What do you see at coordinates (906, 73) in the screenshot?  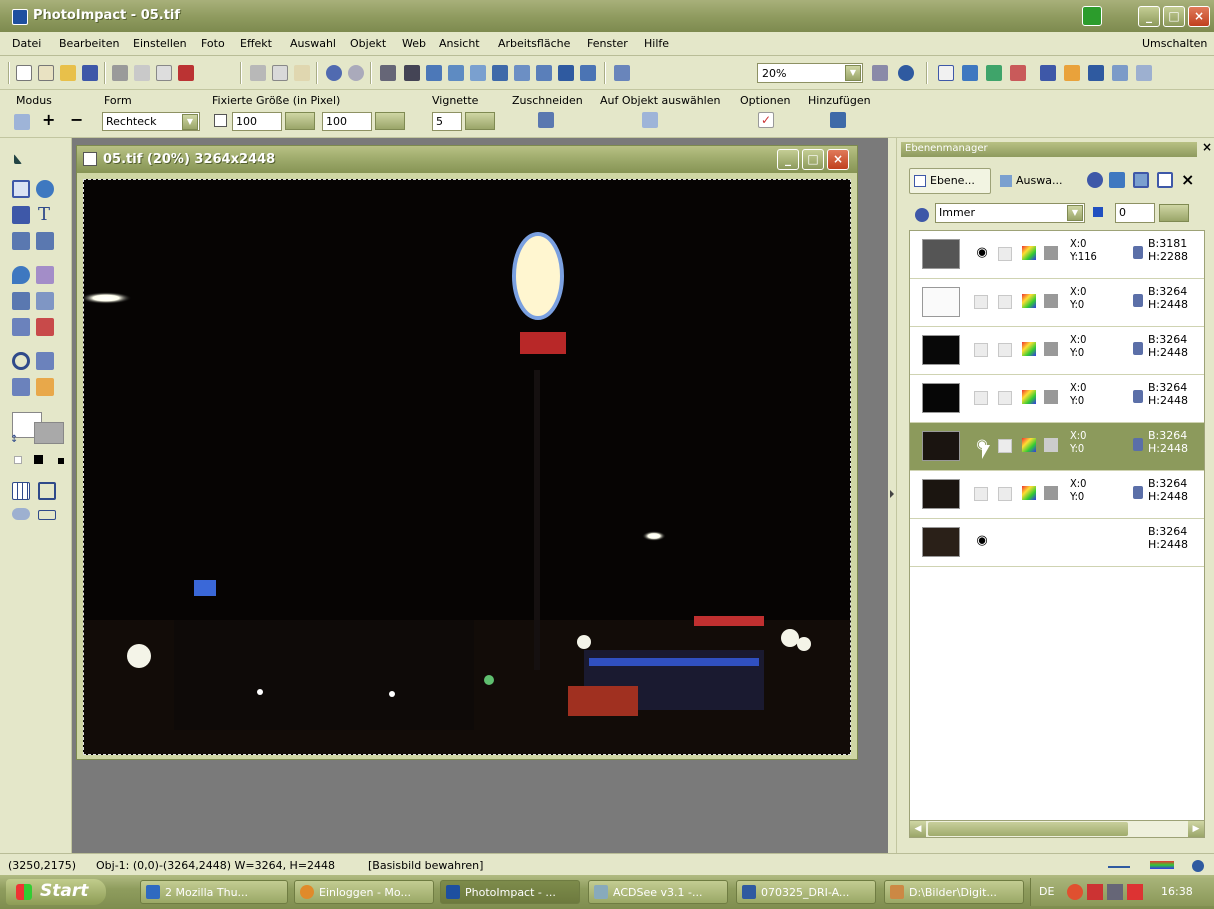 I see `help-icon` at bounding box center [906, 73].